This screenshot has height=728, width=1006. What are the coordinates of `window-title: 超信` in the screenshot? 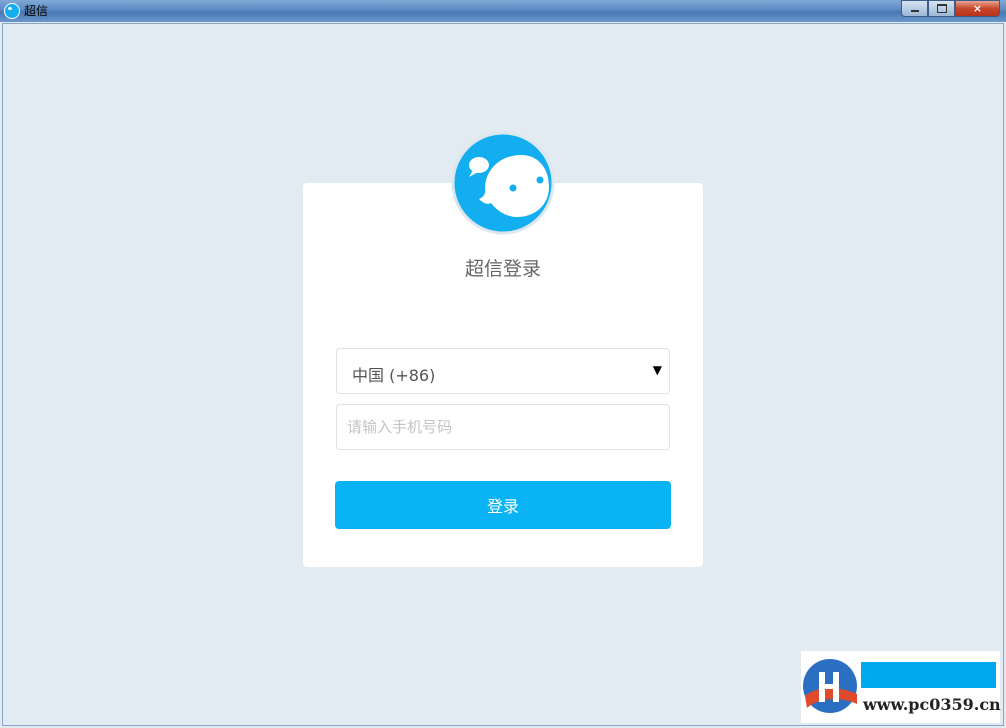 It's located at (36, 11).